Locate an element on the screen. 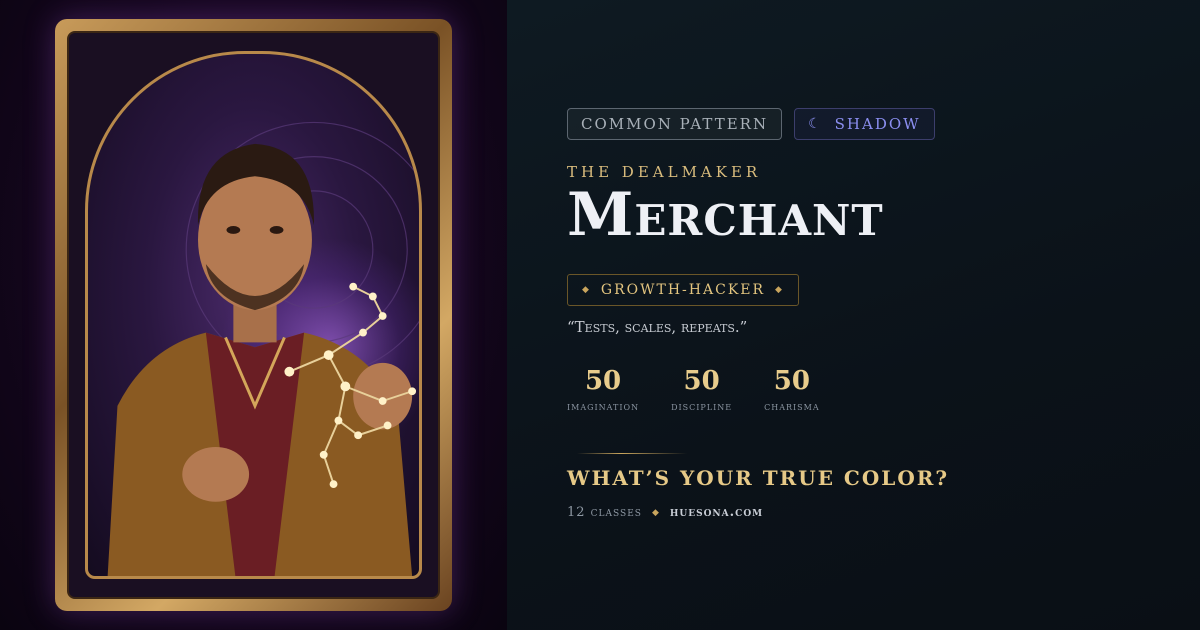  stats-row: 50 imagination 50 discipline 50 charisma is located at coordinates (709, 388).